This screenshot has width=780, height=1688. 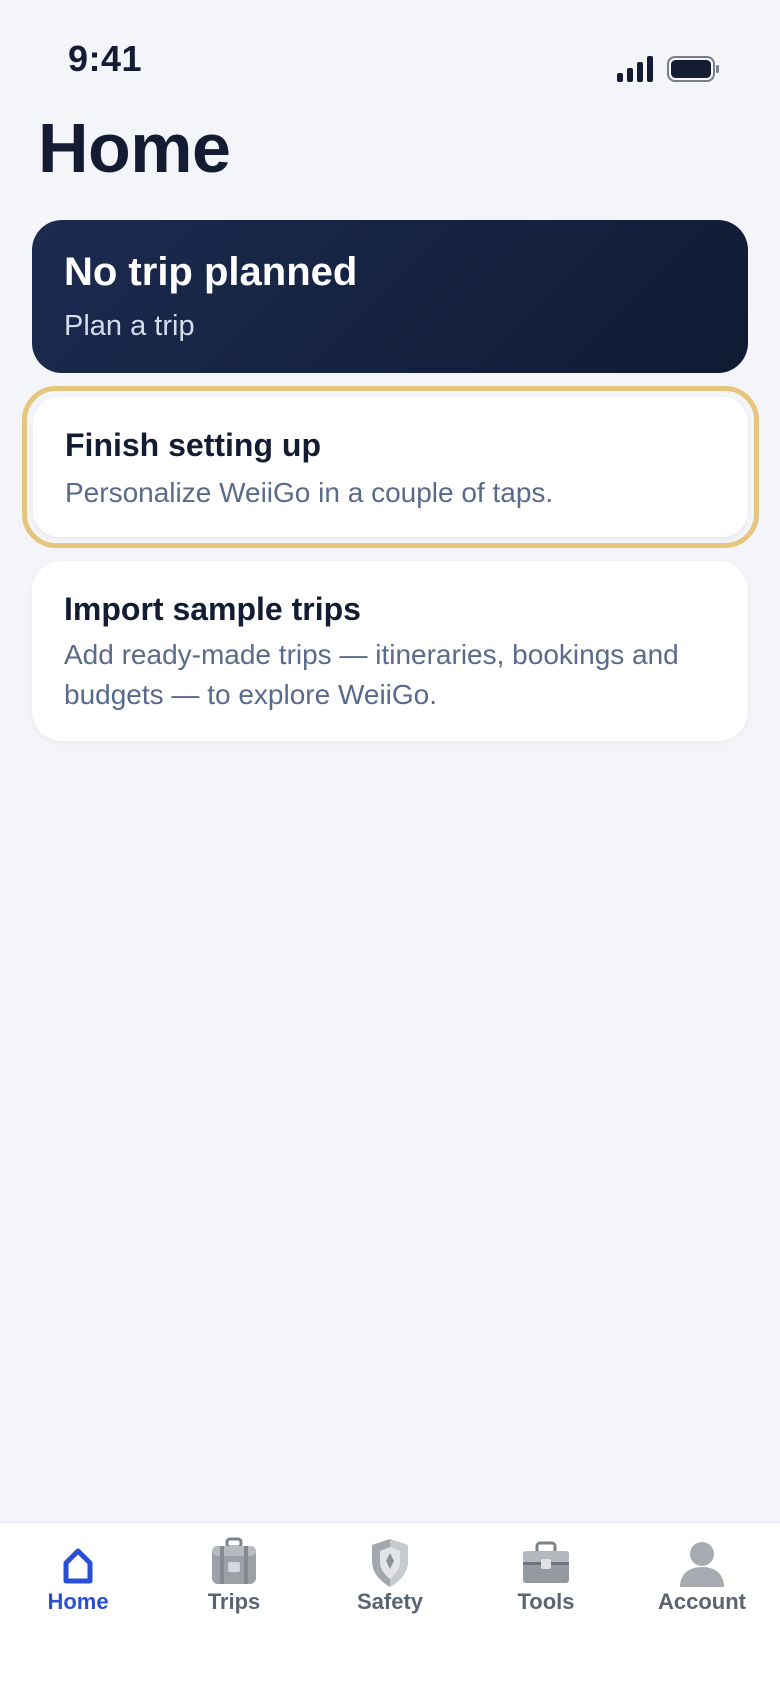 I want to click on bottom-tab-bar: Home Trips Safety Tools Account, so click(x=390, y=1605).